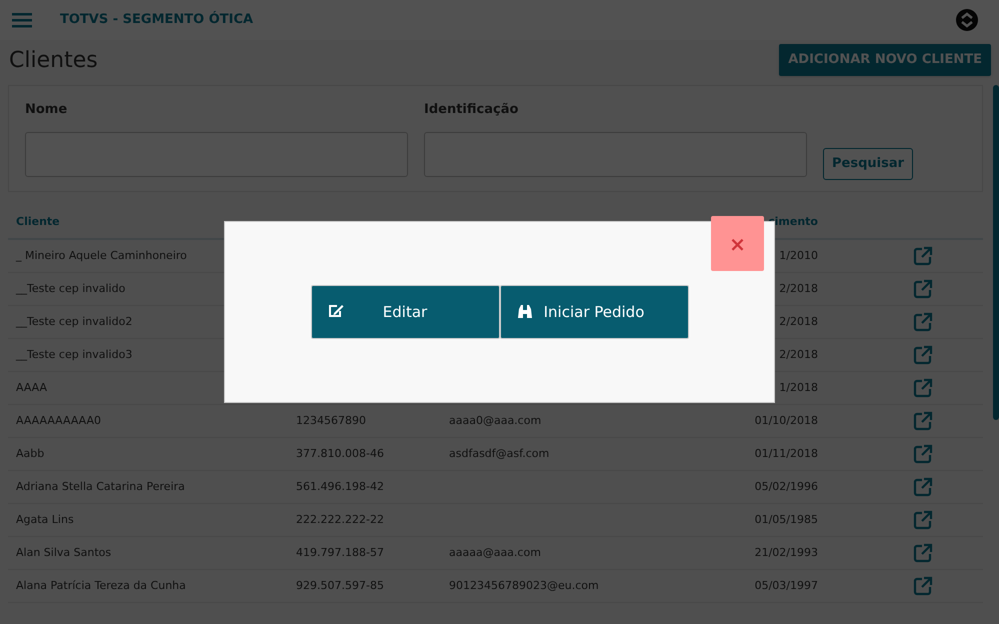 The width and height of the screenshot is (999, 624). Describe the element at coordinates (157, 20) in the screenshot. I see `app-title: TOTVS - SEGMENTO ÓTICA` at that location.